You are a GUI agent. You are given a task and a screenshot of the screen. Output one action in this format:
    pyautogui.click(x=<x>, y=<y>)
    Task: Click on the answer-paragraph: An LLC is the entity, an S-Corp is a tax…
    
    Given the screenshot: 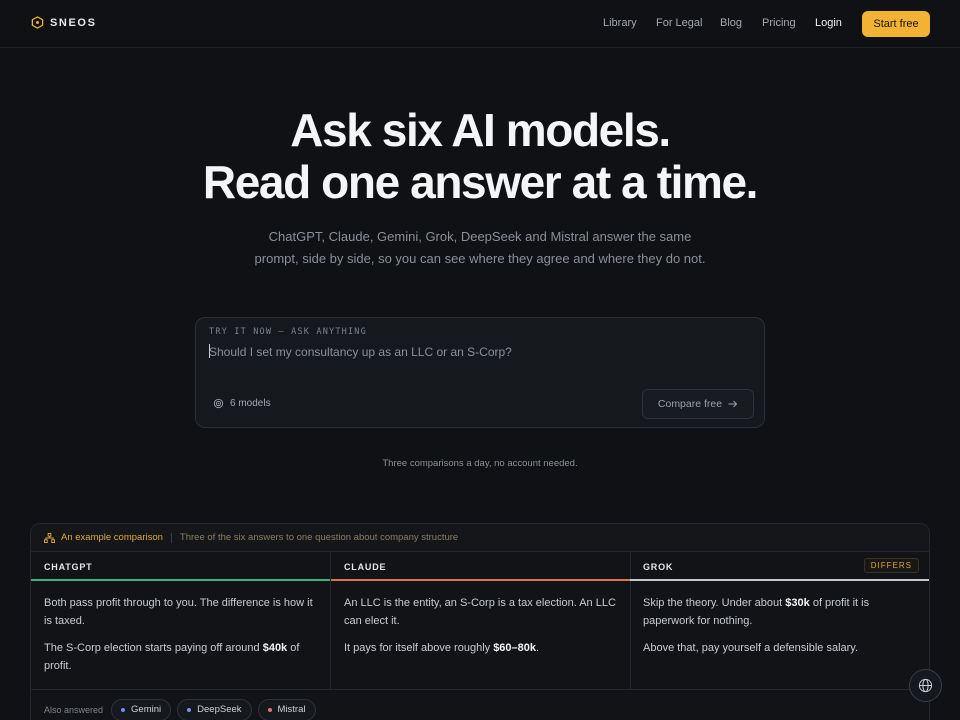 What is the action you would take?
    pyautogui.click(x=480, y=612)
    